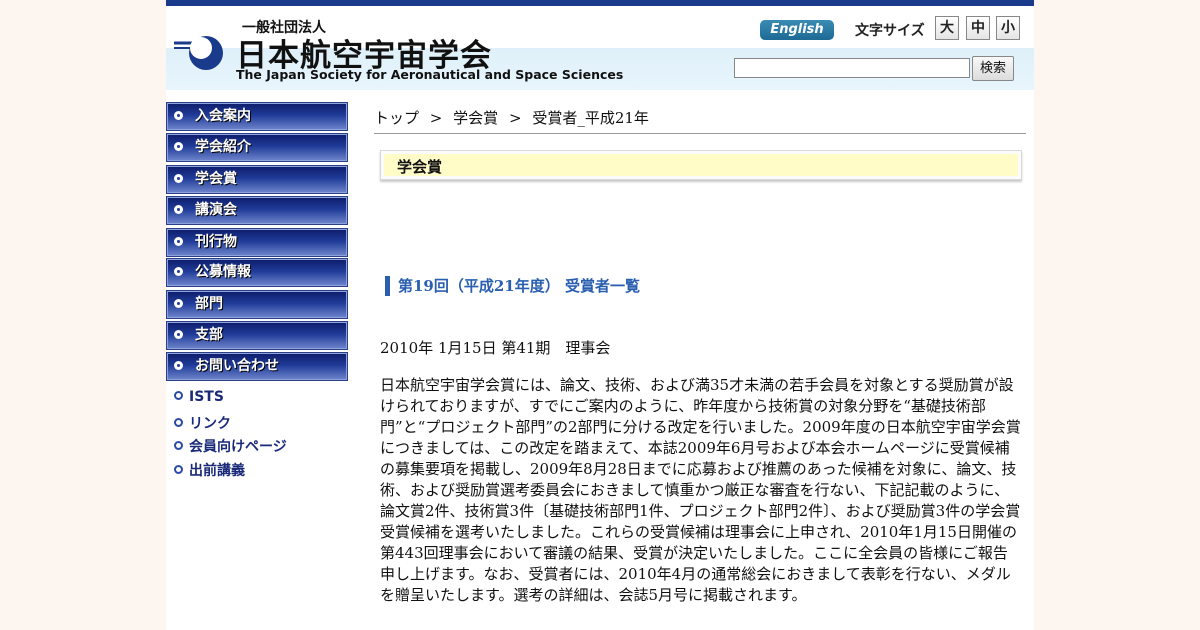  What do you see at coordinates (200, 53) in the screenshot?
I see `jsass-logo-icon` at bounding box center [200, 53].